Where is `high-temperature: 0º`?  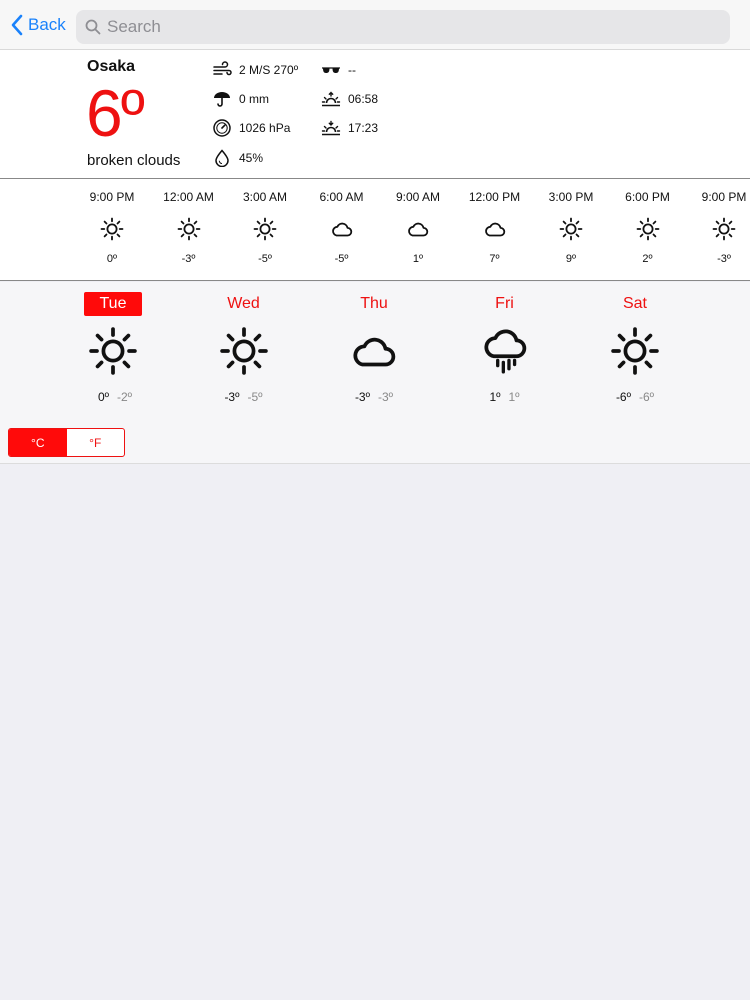 high-temperature: 0º is located at coordinates (103, 397).